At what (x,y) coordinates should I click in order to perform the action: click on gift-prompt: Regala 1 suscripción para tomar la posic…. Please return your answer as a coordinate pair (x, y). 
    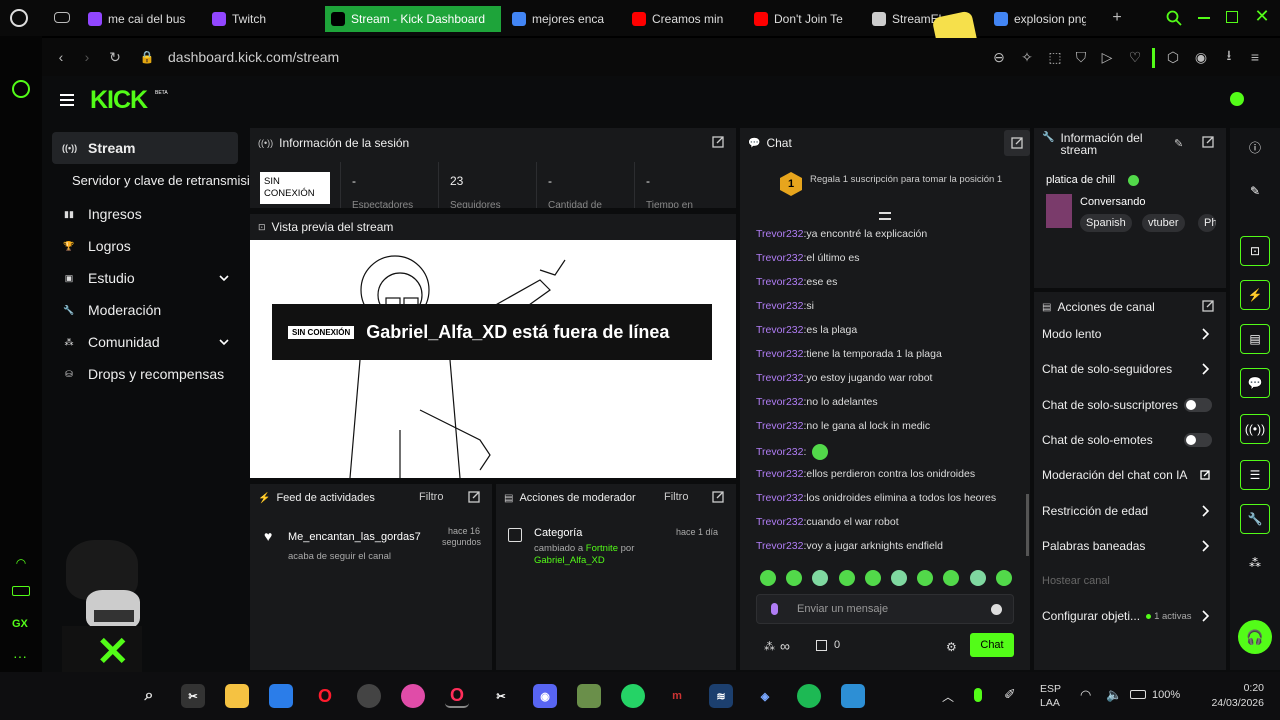
    Looking at the image, I should click on (910, 179).